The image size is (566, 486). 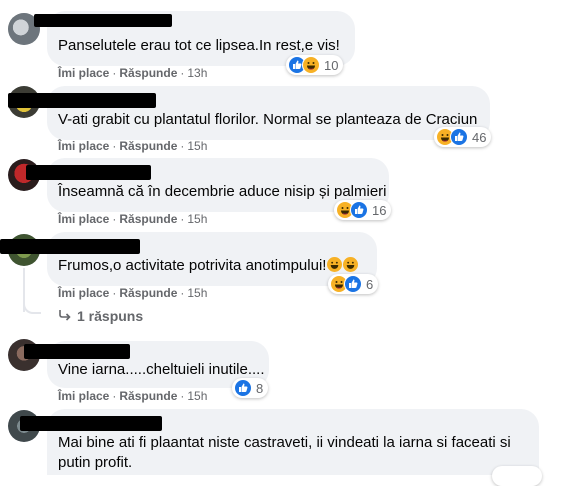 I want to click on reaction-summary: 8, so click(x=250, y=388).